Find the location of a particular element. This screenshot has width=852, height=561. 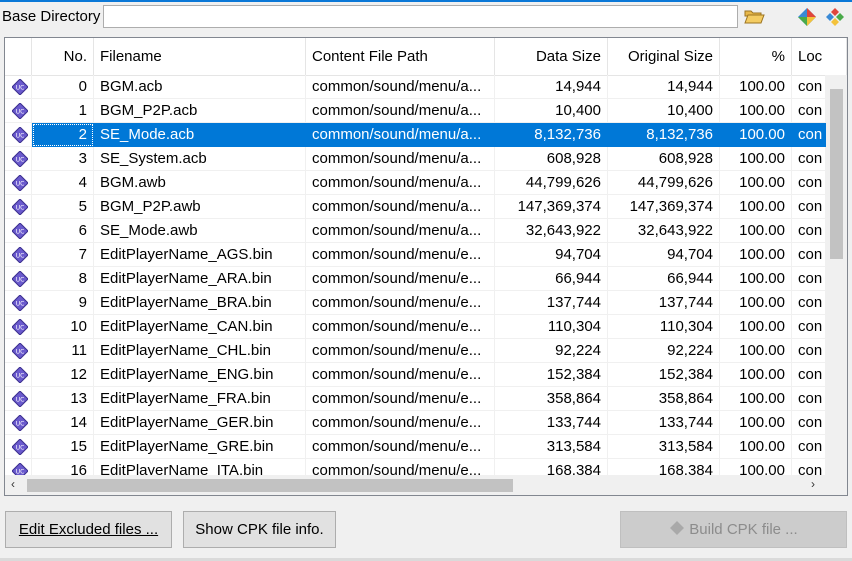

row-data-size: 8,132,736 is located at coordinates (551, 135).